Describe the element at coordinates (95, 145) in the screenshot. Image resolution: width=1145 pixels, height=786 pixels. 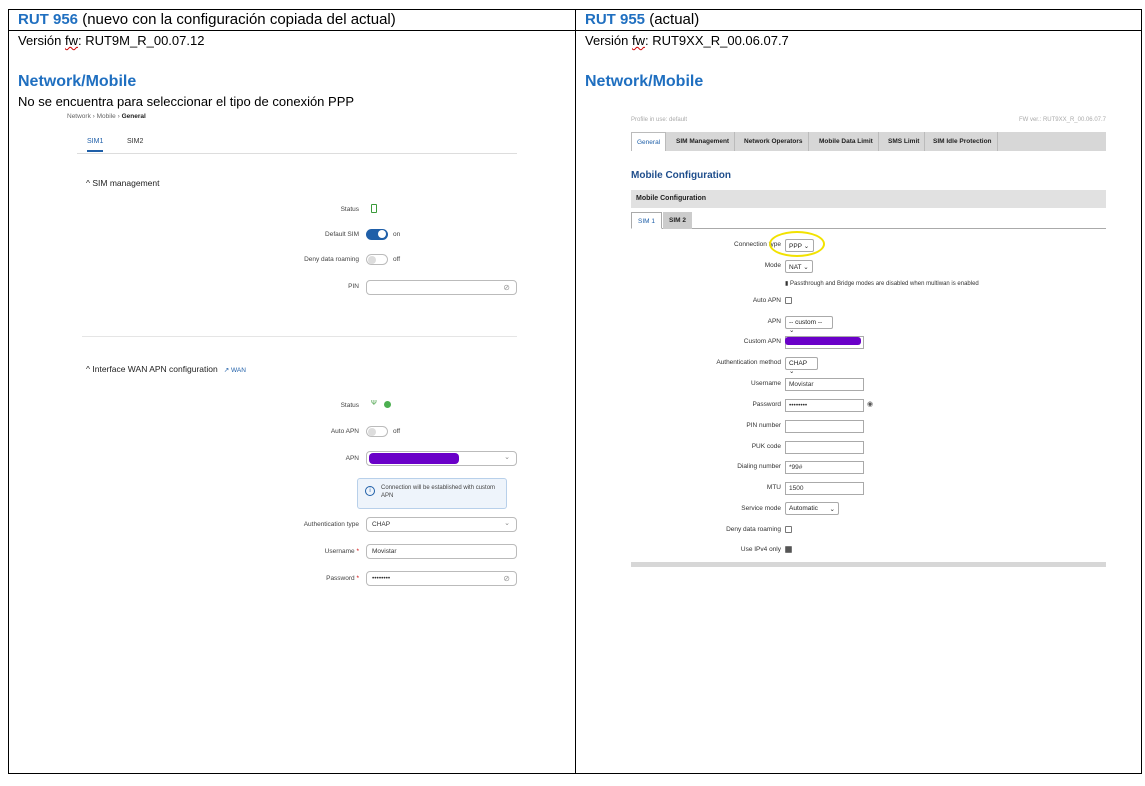
I see `tab-sim1: SIM1` at that location.